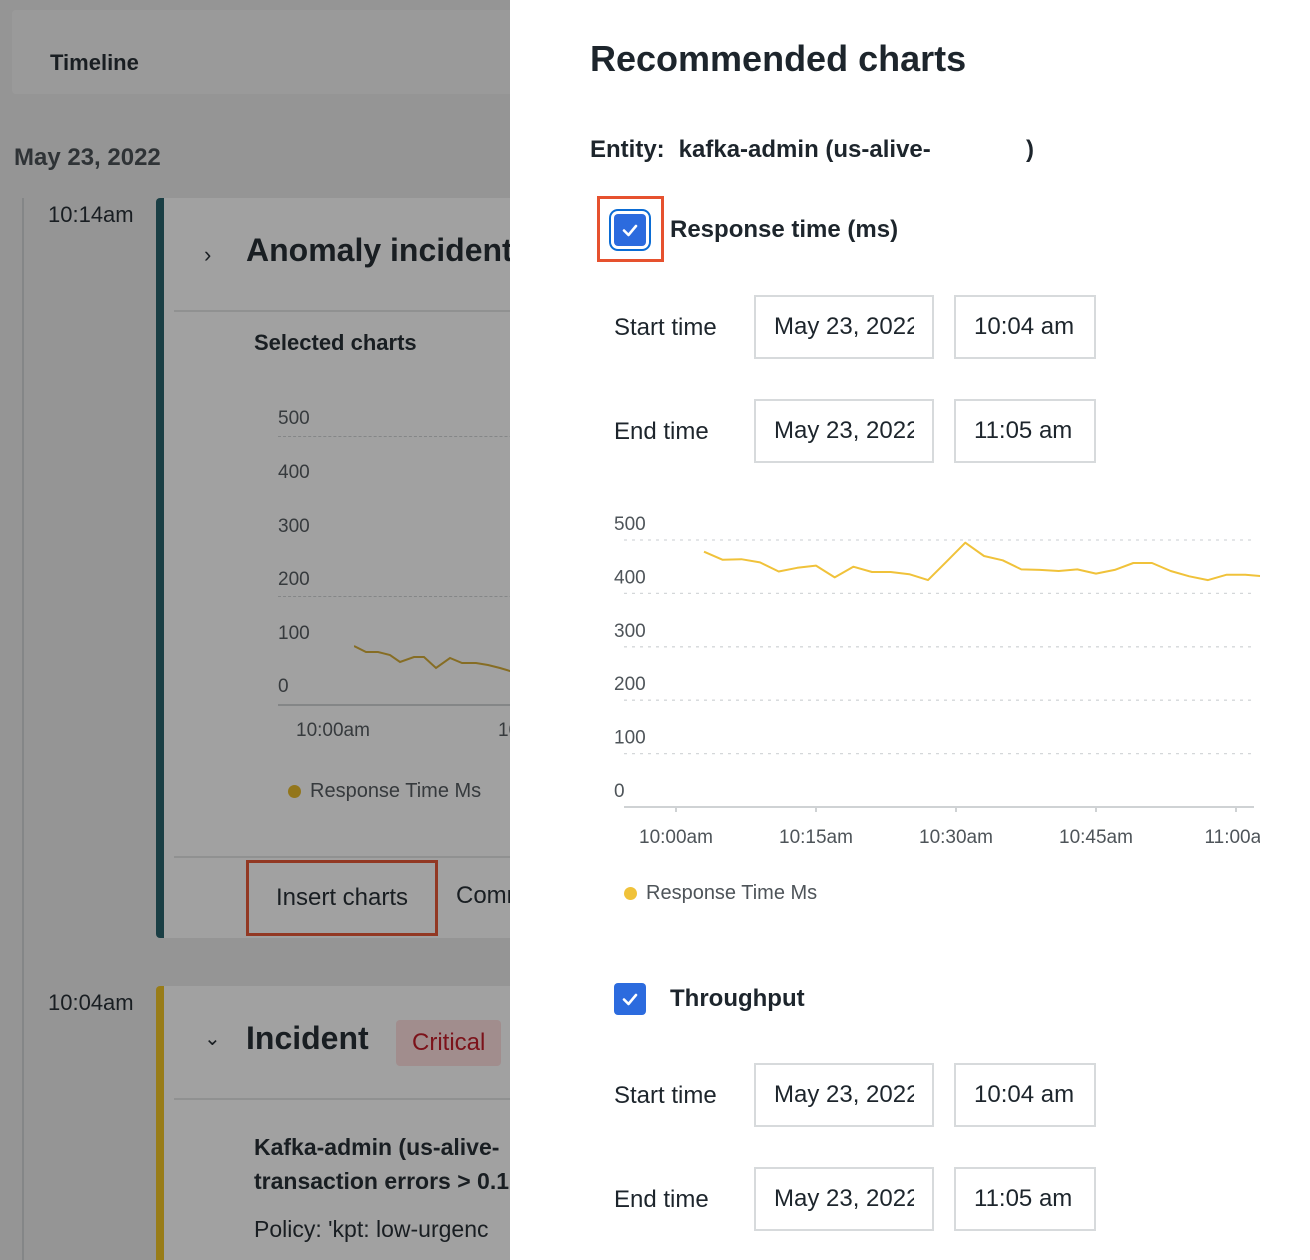 The image size is (1310, 1260). What do you see at coordinates (371, 1229) in the screenshot?
I see `incident-policy: Policy: 'kpt: low-urgenc` at bounding box center [371, 1229].